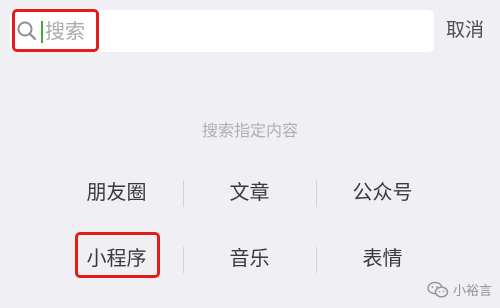 The height and width of the screenshot is (308, 500). I want to click on category-moments: 朋友圈, so click(116, 192).